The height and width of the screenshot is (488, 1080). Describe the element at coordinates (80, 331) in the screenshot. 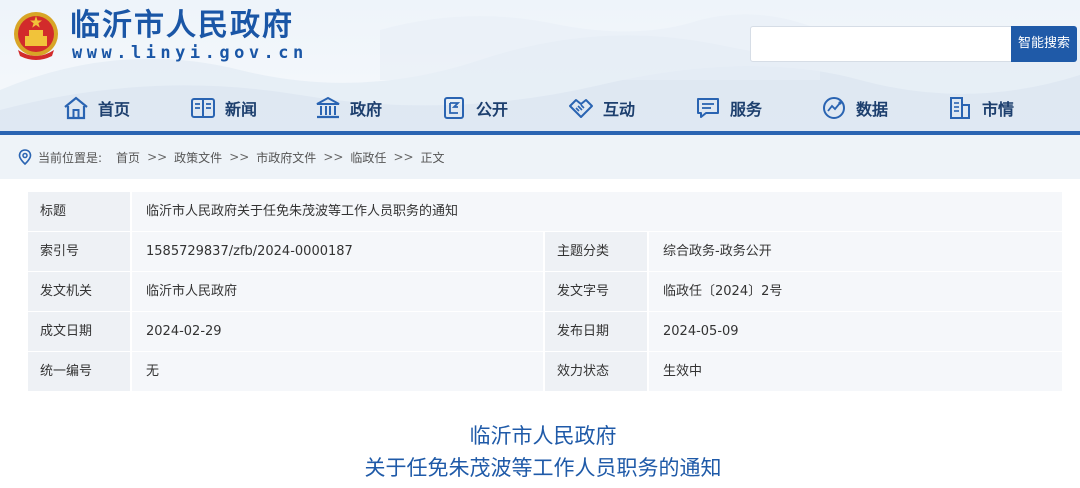

I see `written-date-key: 成文日期` at that location.